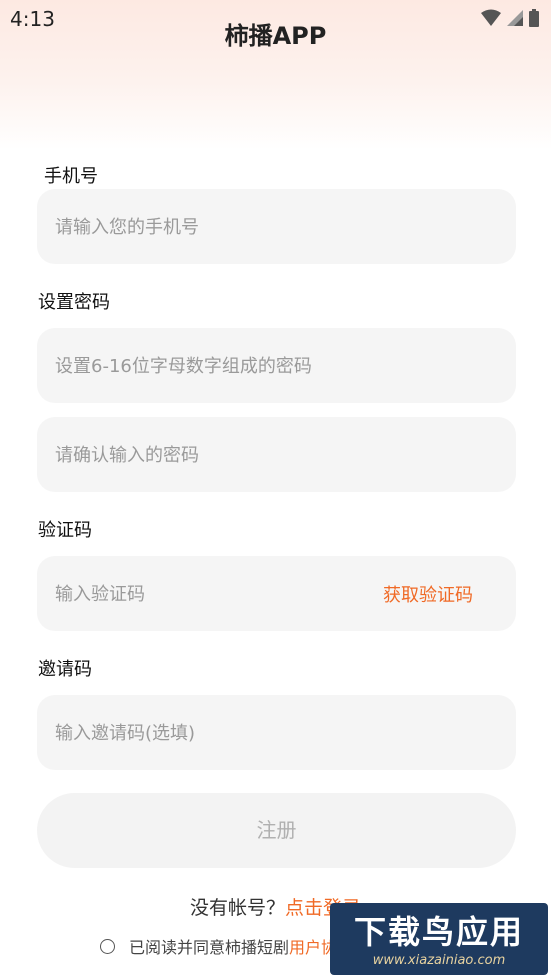 This screenshot has width=551, height=979. What do you see at coordinates (65, 530) in the screenshot?
I see `code-label: 验证码` at bounding box center [65, 530].